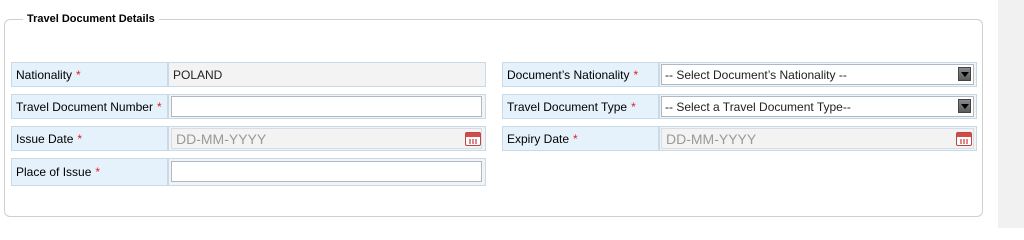  I want to click on nationality-value: POLAND, so click(198, 74).